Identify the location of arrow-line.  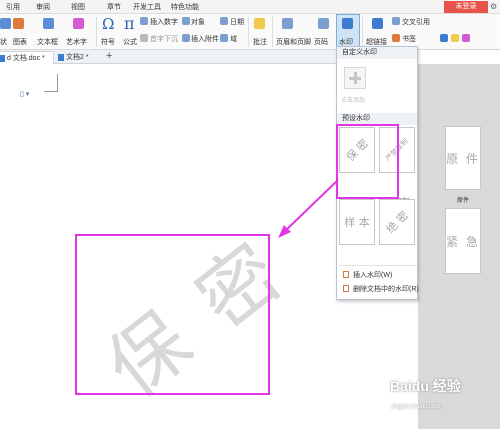
(311, 206).